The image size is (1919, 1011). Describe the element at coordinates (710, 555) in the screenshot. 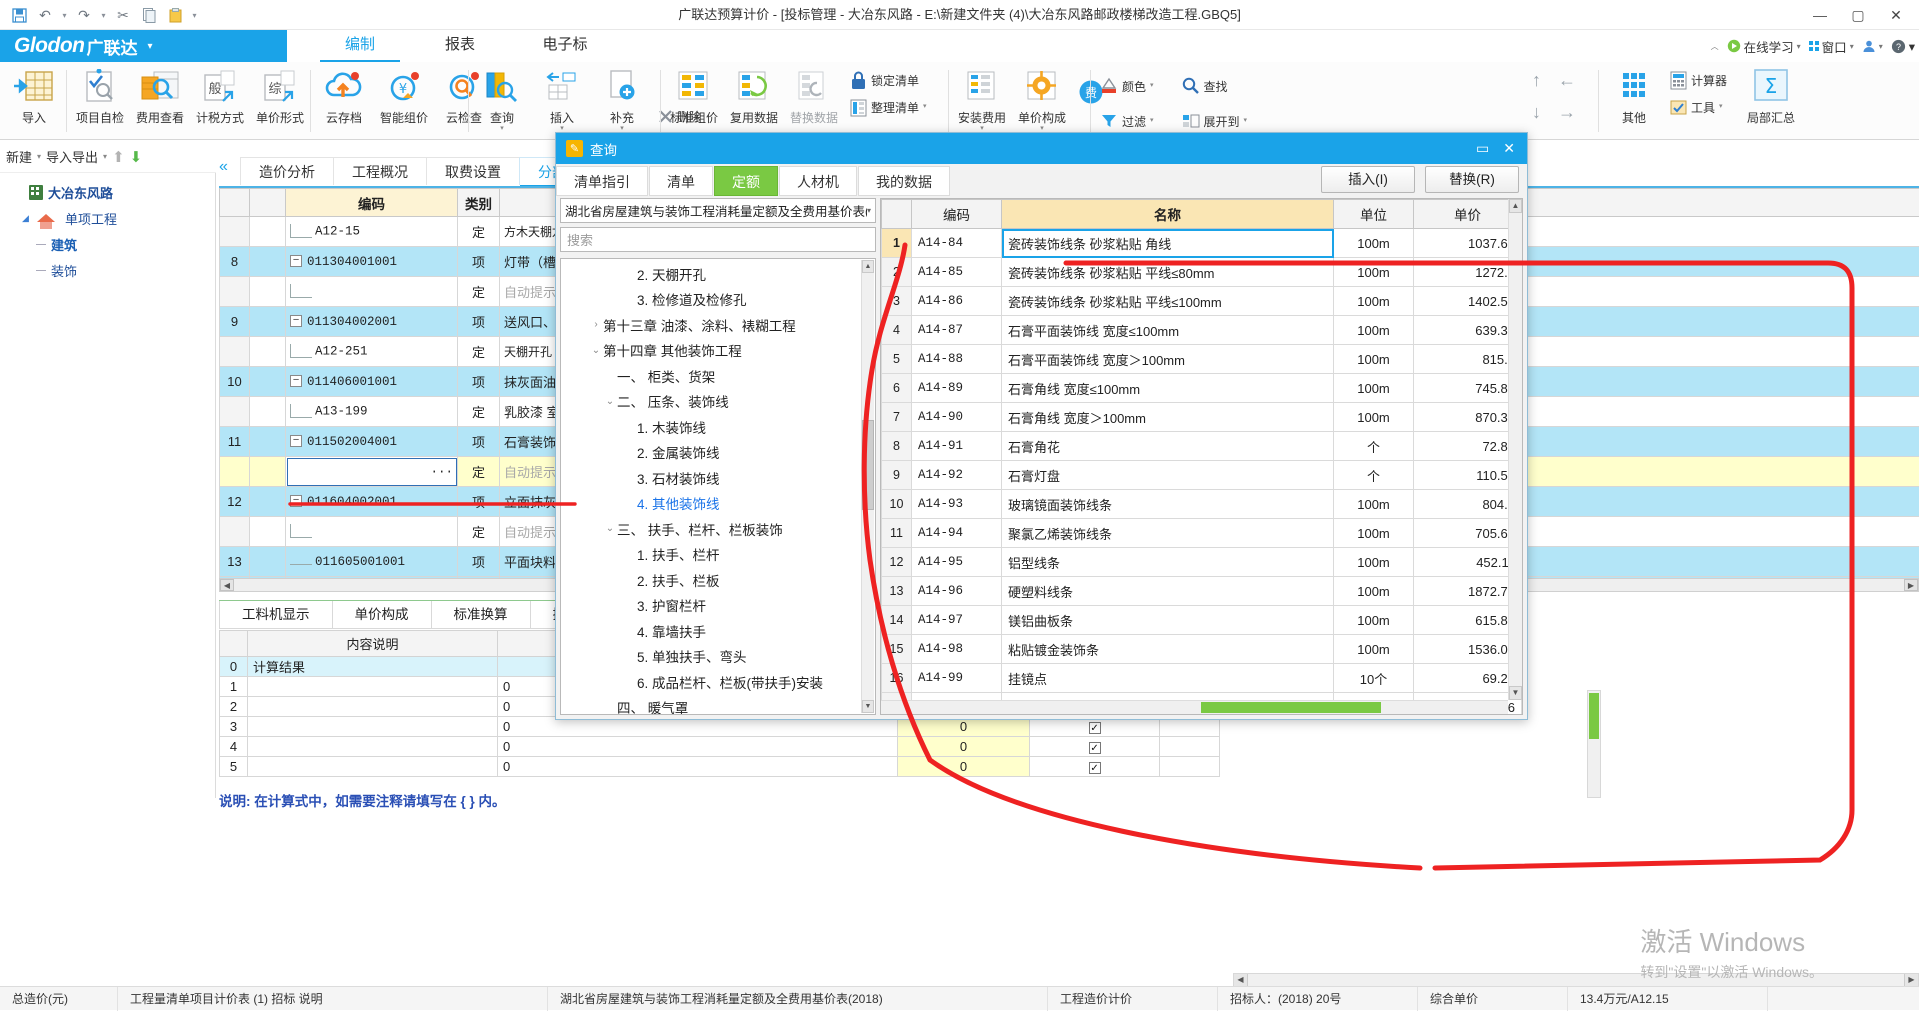

I see `tree-node: 1. 扶手、栏杆` at that location.